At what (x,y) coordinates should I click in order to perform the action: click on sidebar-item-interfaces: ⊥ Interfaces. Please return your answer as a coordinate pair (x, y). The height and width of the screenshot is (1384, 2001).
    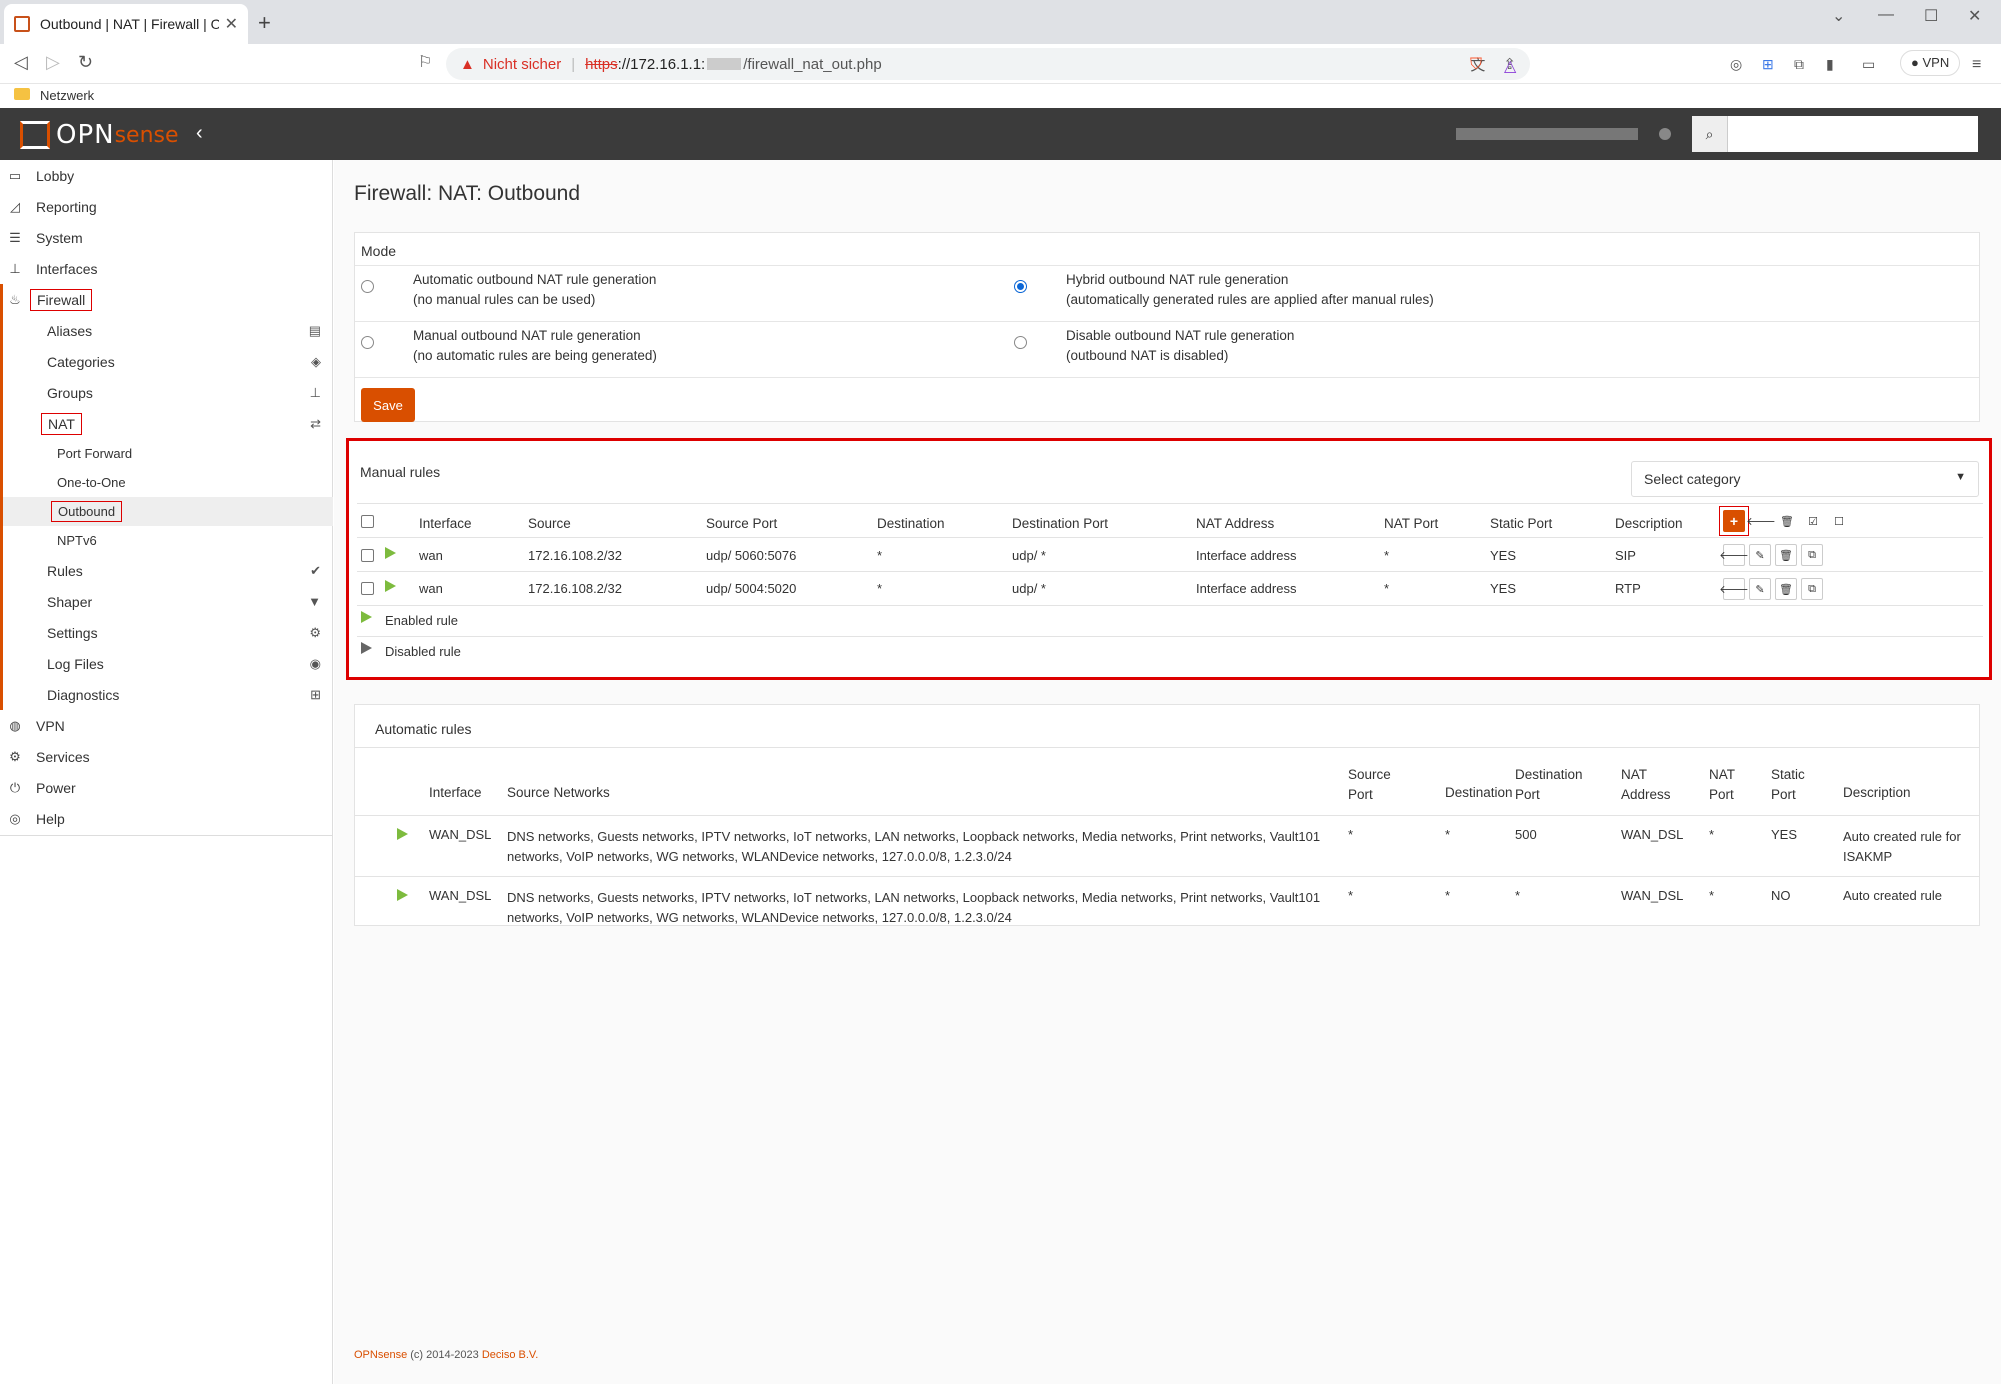
    Looking at the image, I should click on (166, 268).